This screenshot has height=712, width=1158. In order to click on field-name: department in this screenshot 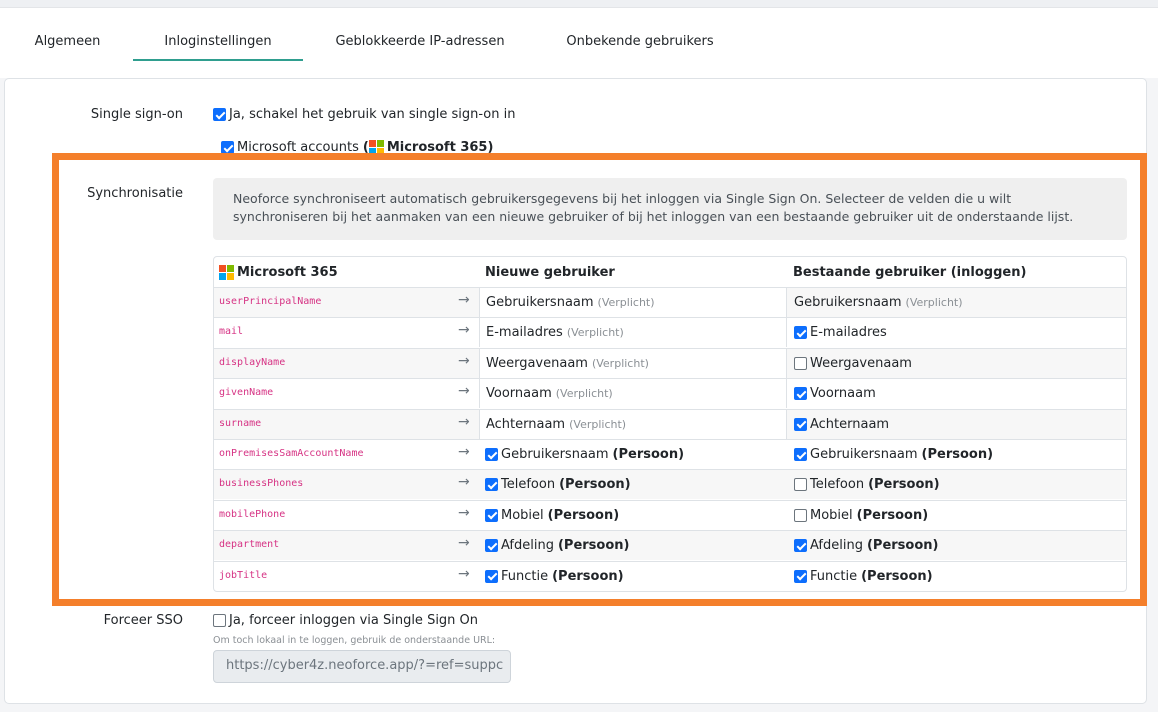, I will do `click(249, 545)`.